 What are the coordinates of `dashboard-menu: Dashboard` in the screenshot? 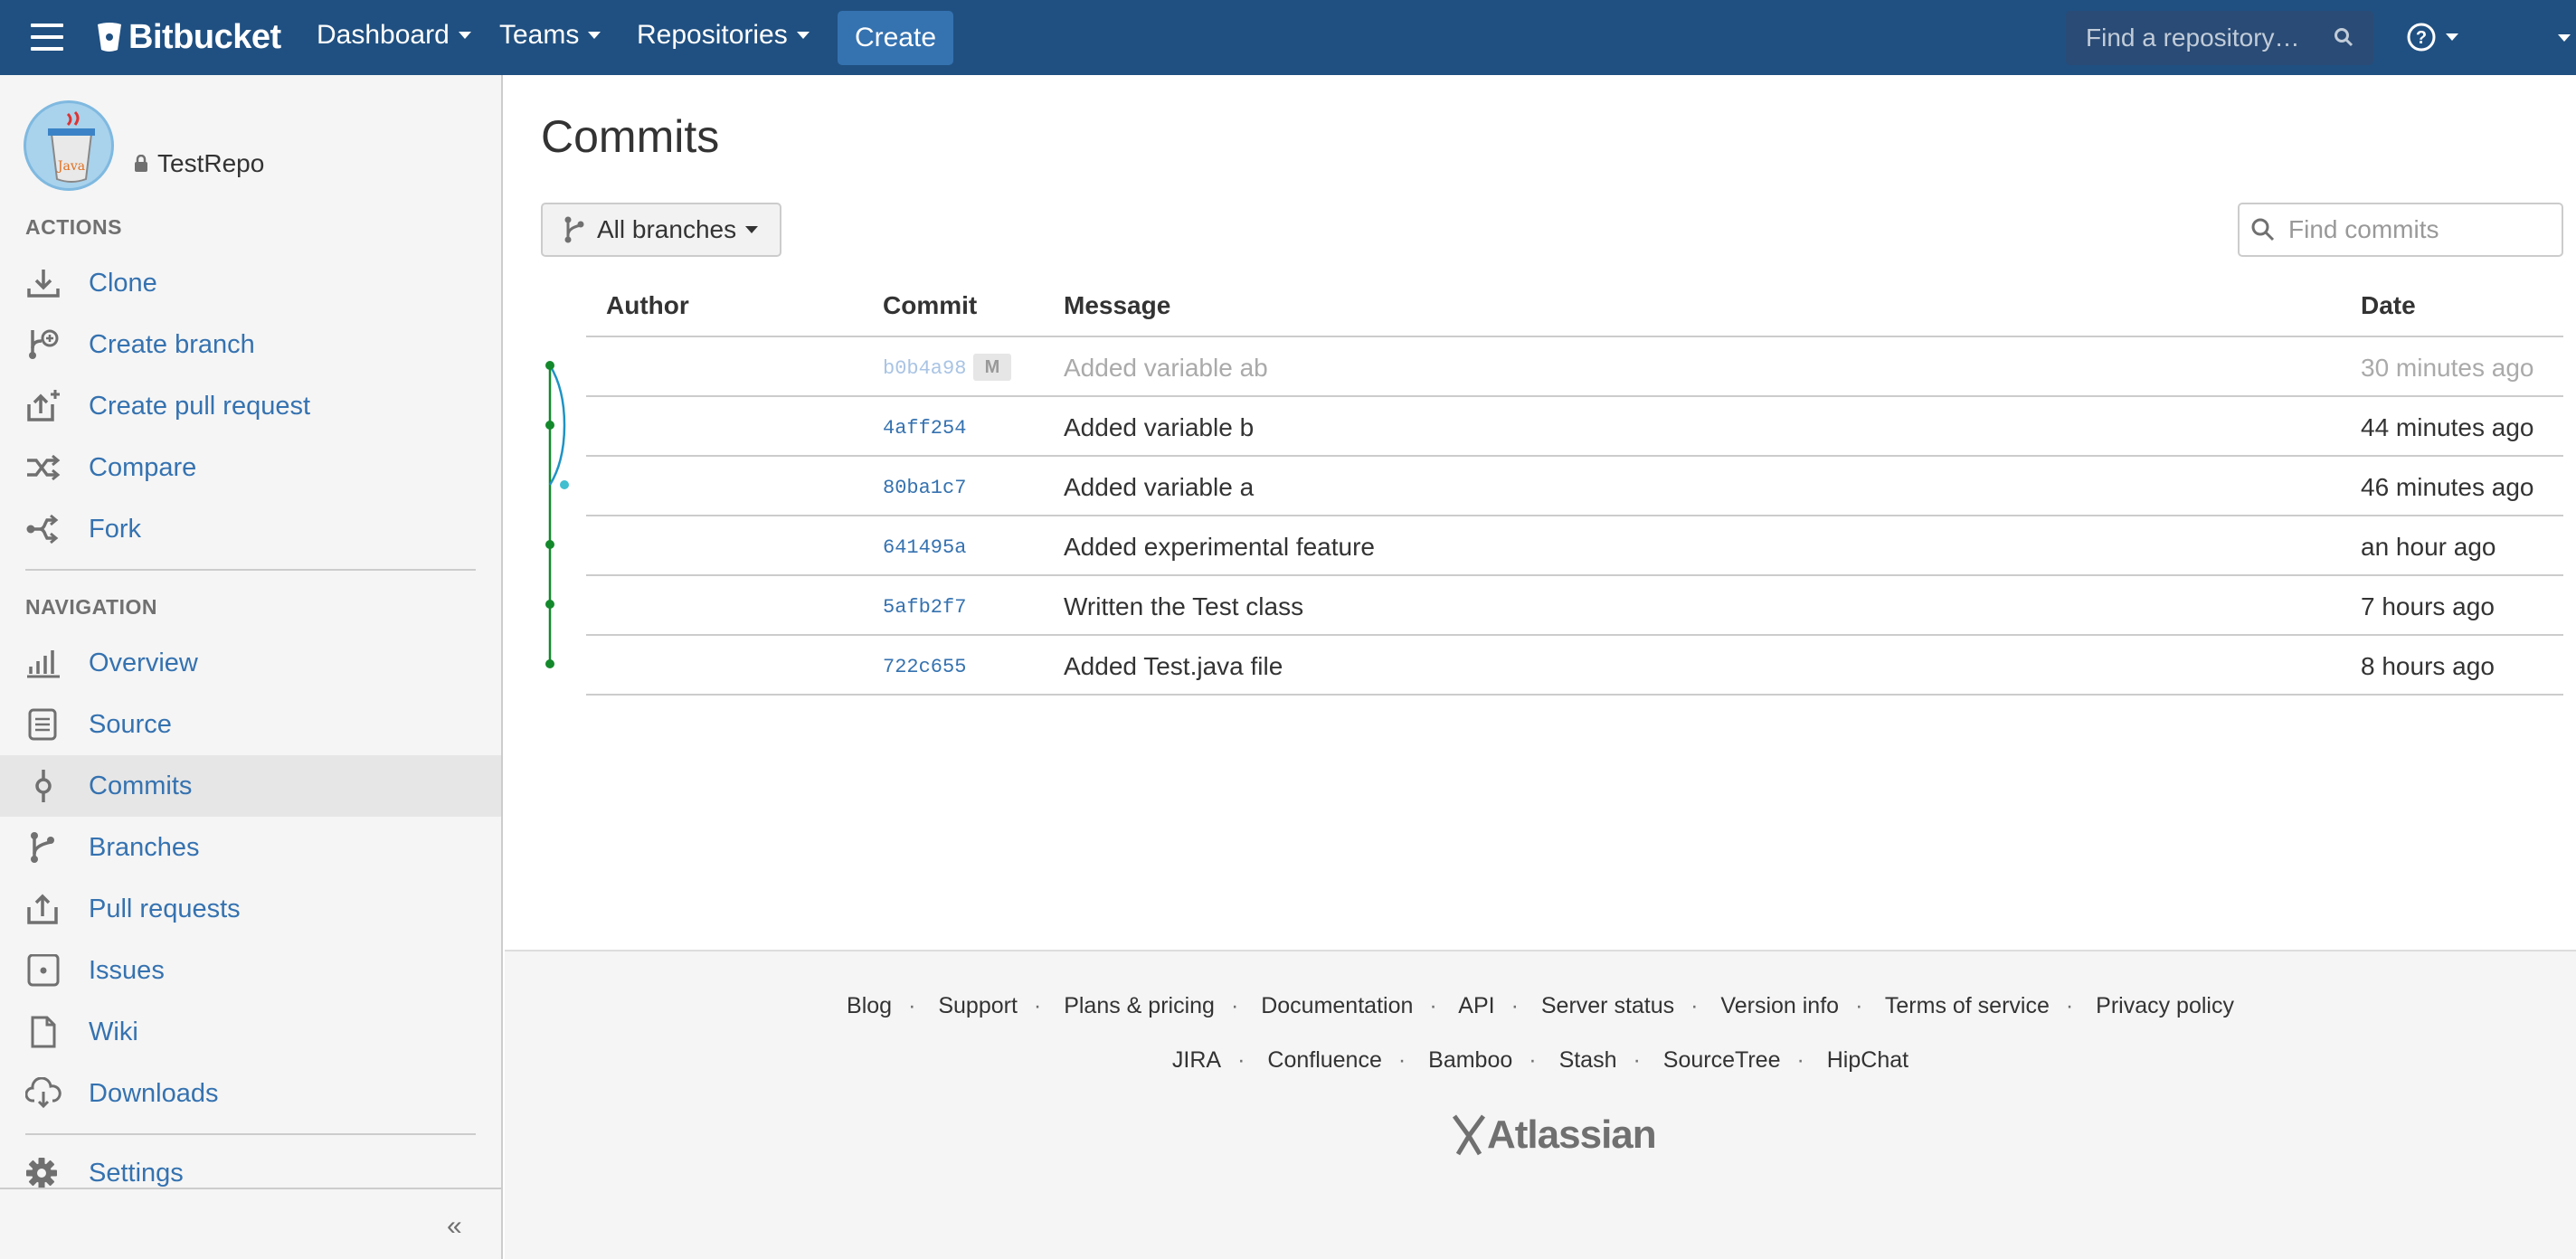 It's located at (394, 36).